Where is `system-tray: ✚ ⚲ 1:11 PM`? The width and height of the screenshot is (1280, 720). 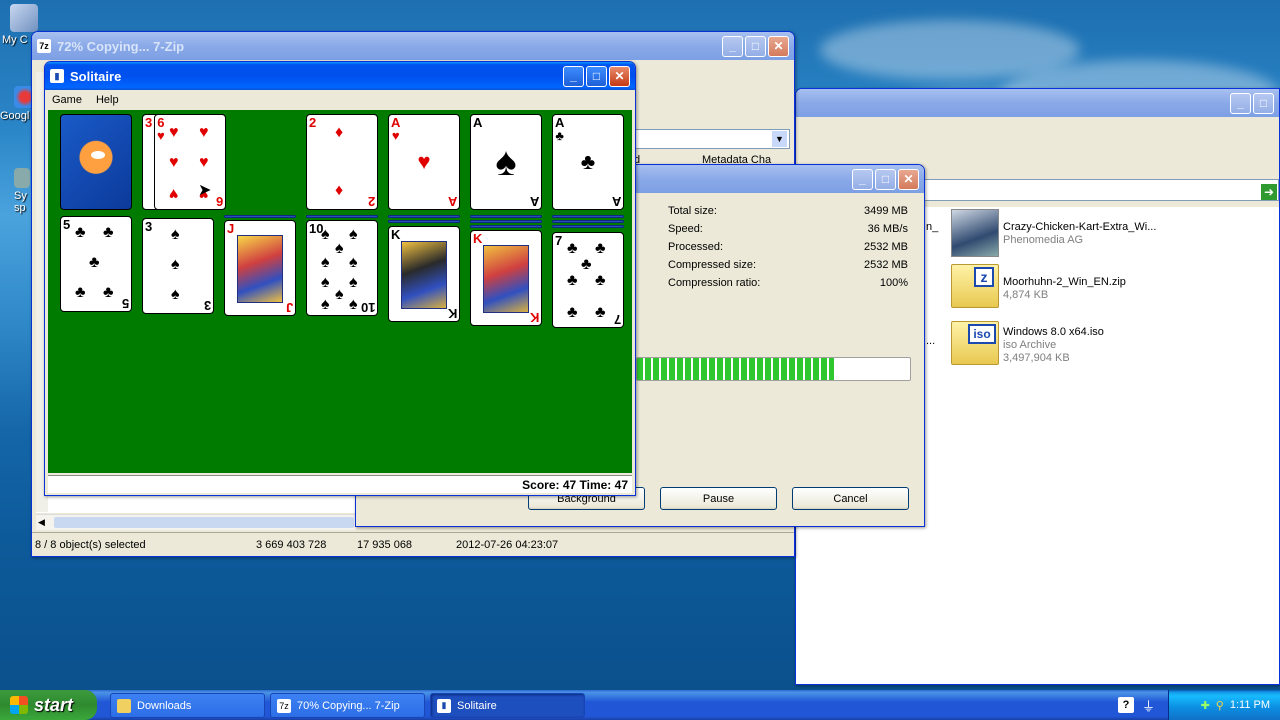 system-tray: ✚ ⚲ 1:11 PM is located at coordinates (1224, 705).